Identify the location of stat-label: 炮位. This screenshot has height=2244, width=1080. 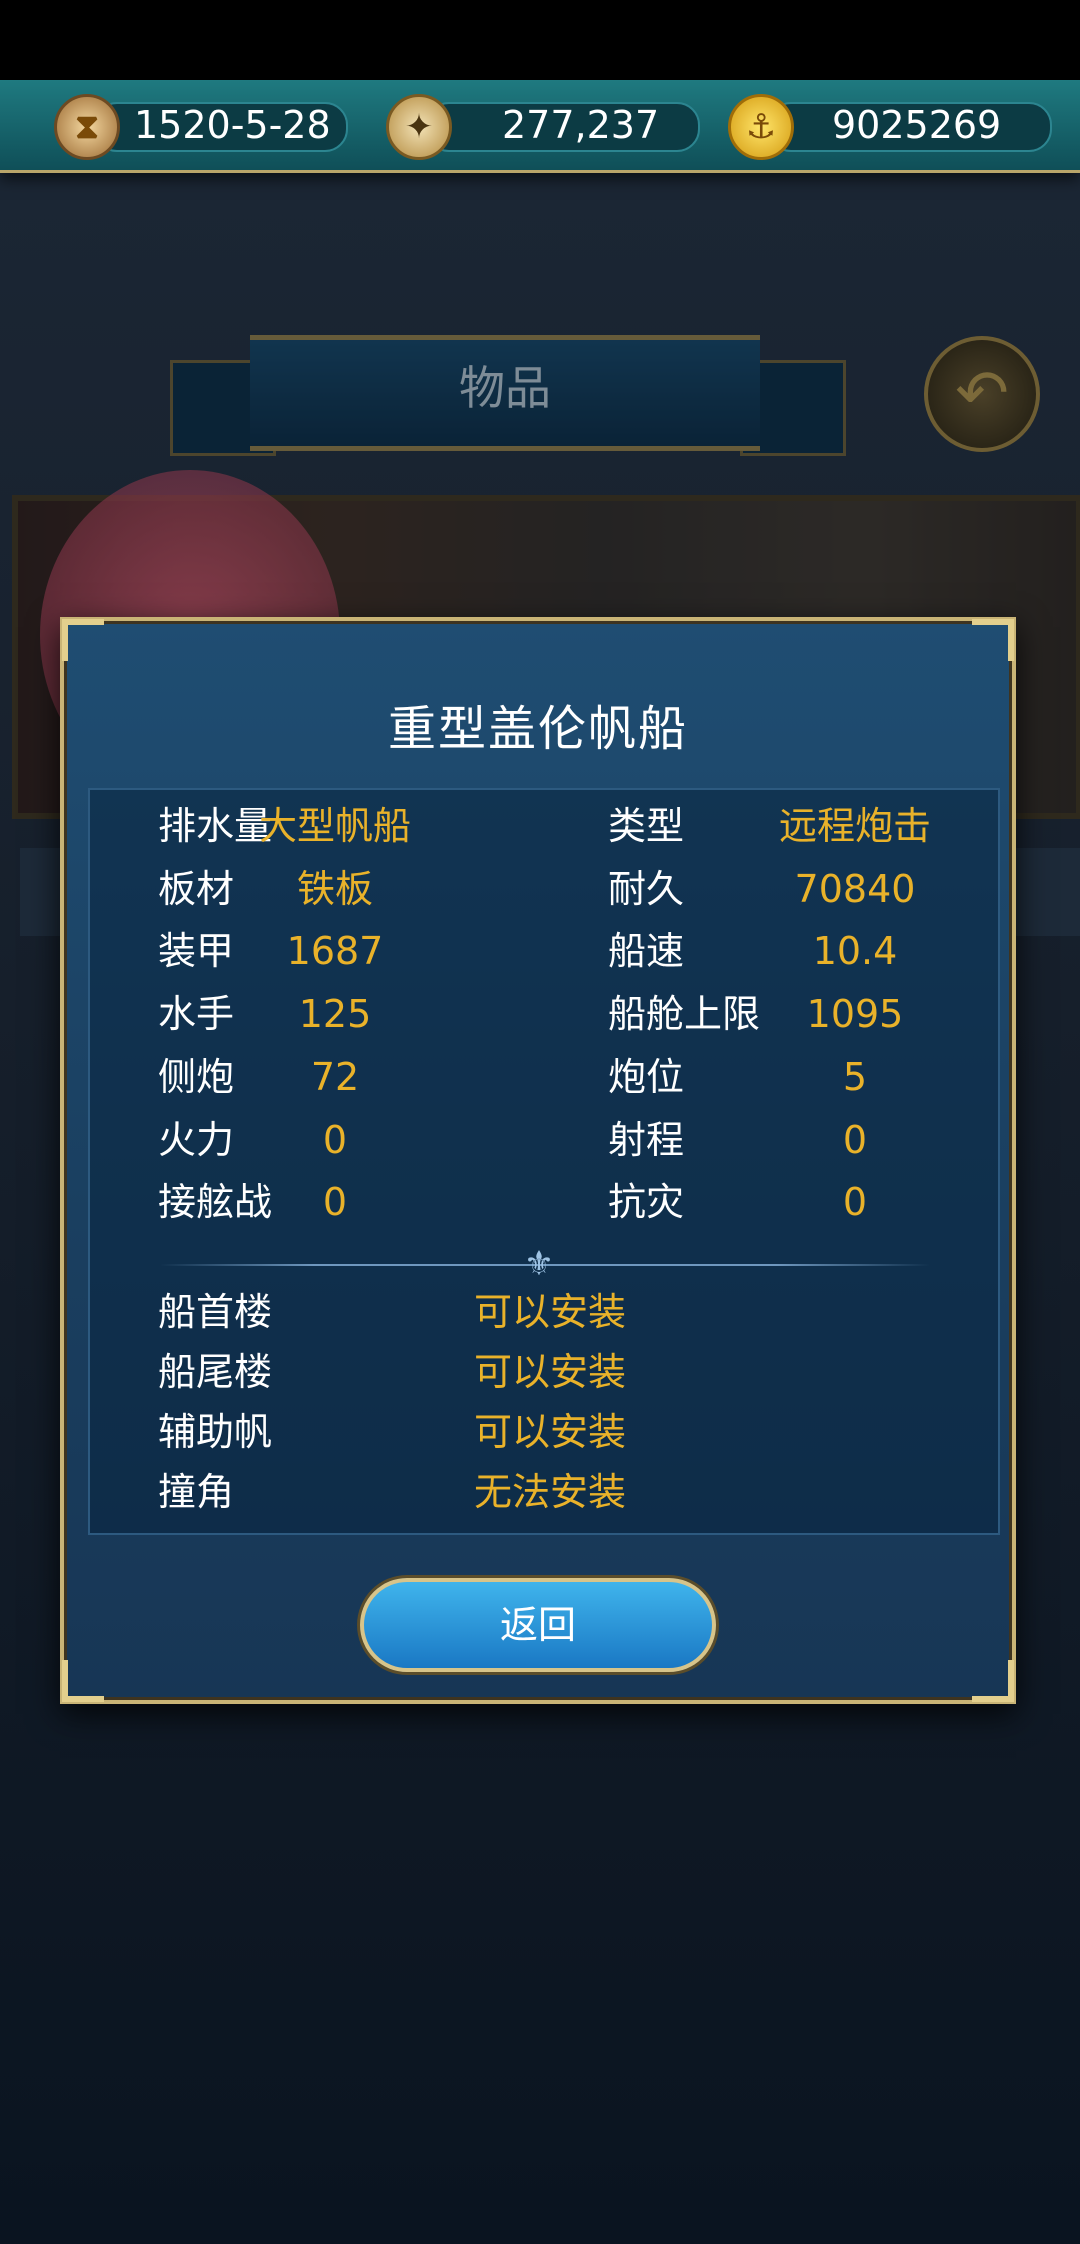
(646, 1077).